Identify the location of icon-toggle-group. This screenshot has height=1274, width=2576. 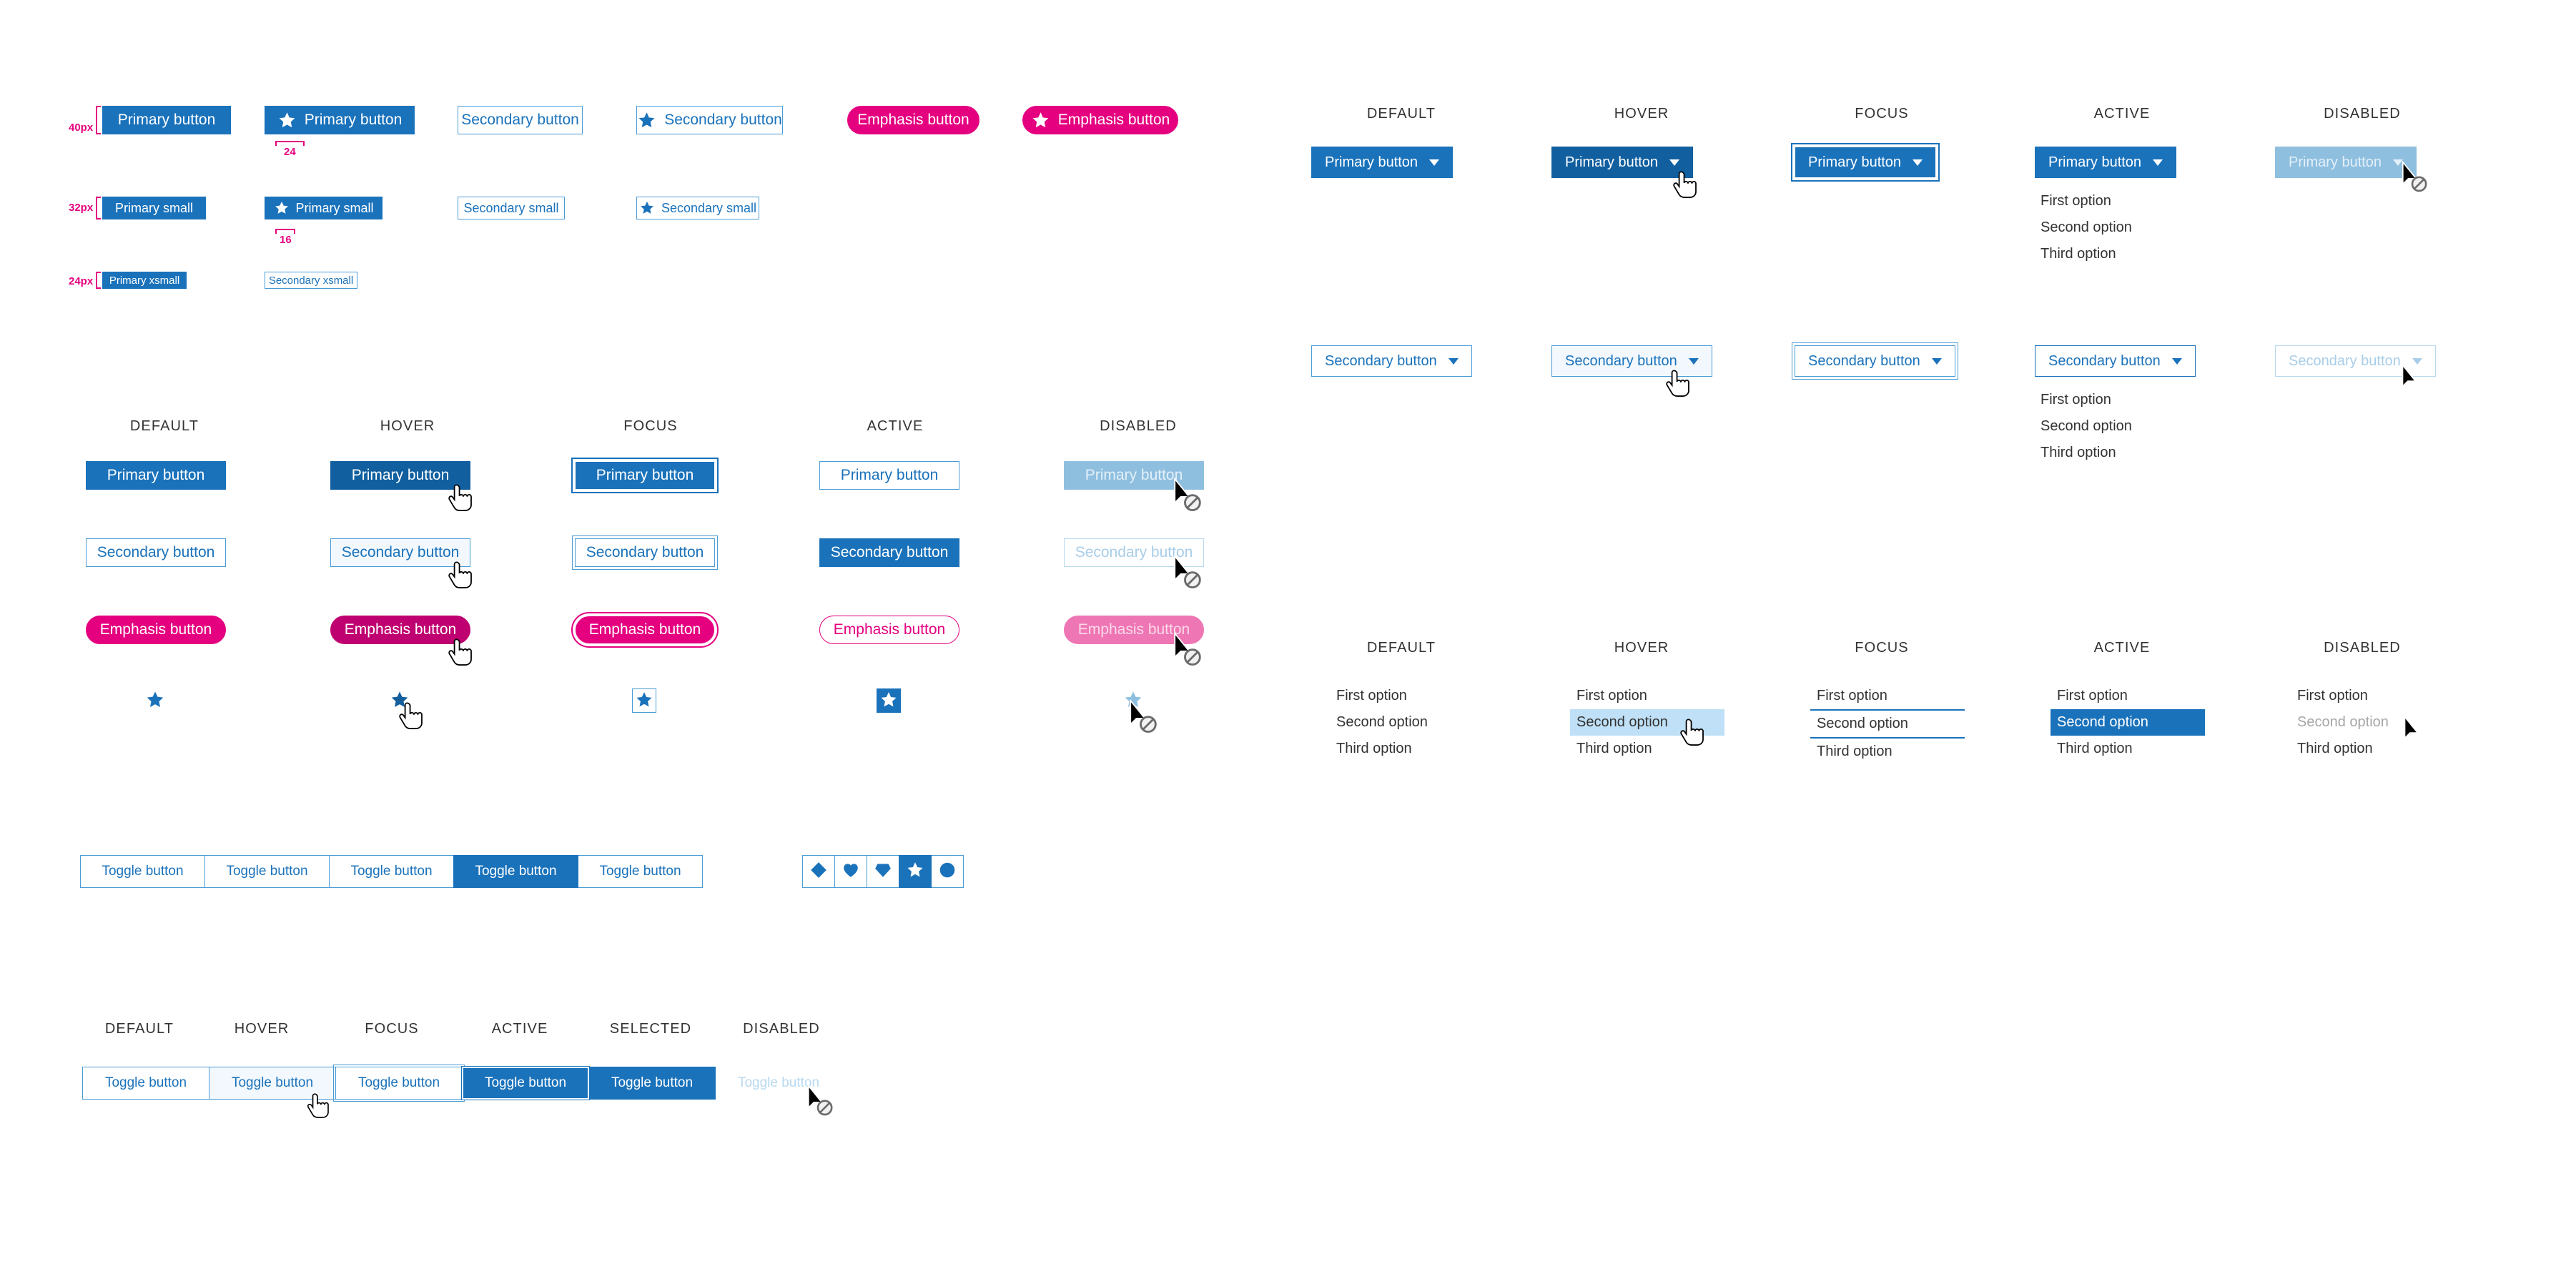
(883, 871).